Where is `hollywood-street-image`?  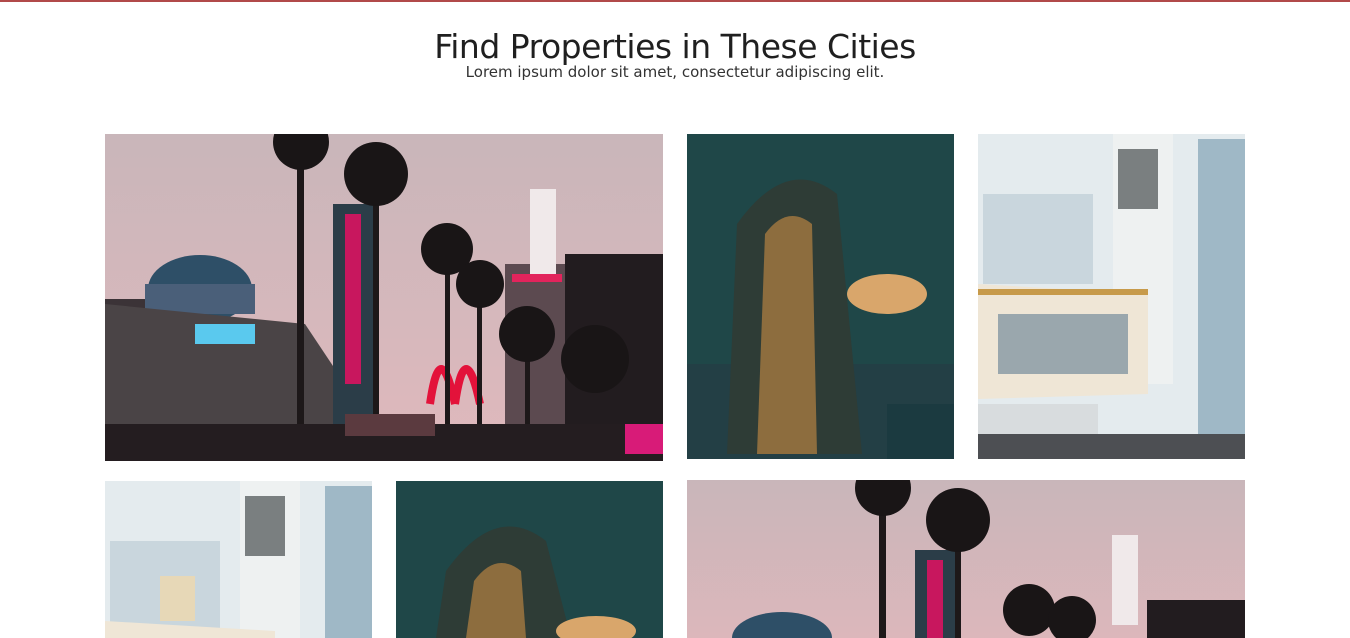 hollywood-street-image is located at coordinates (966, 559).